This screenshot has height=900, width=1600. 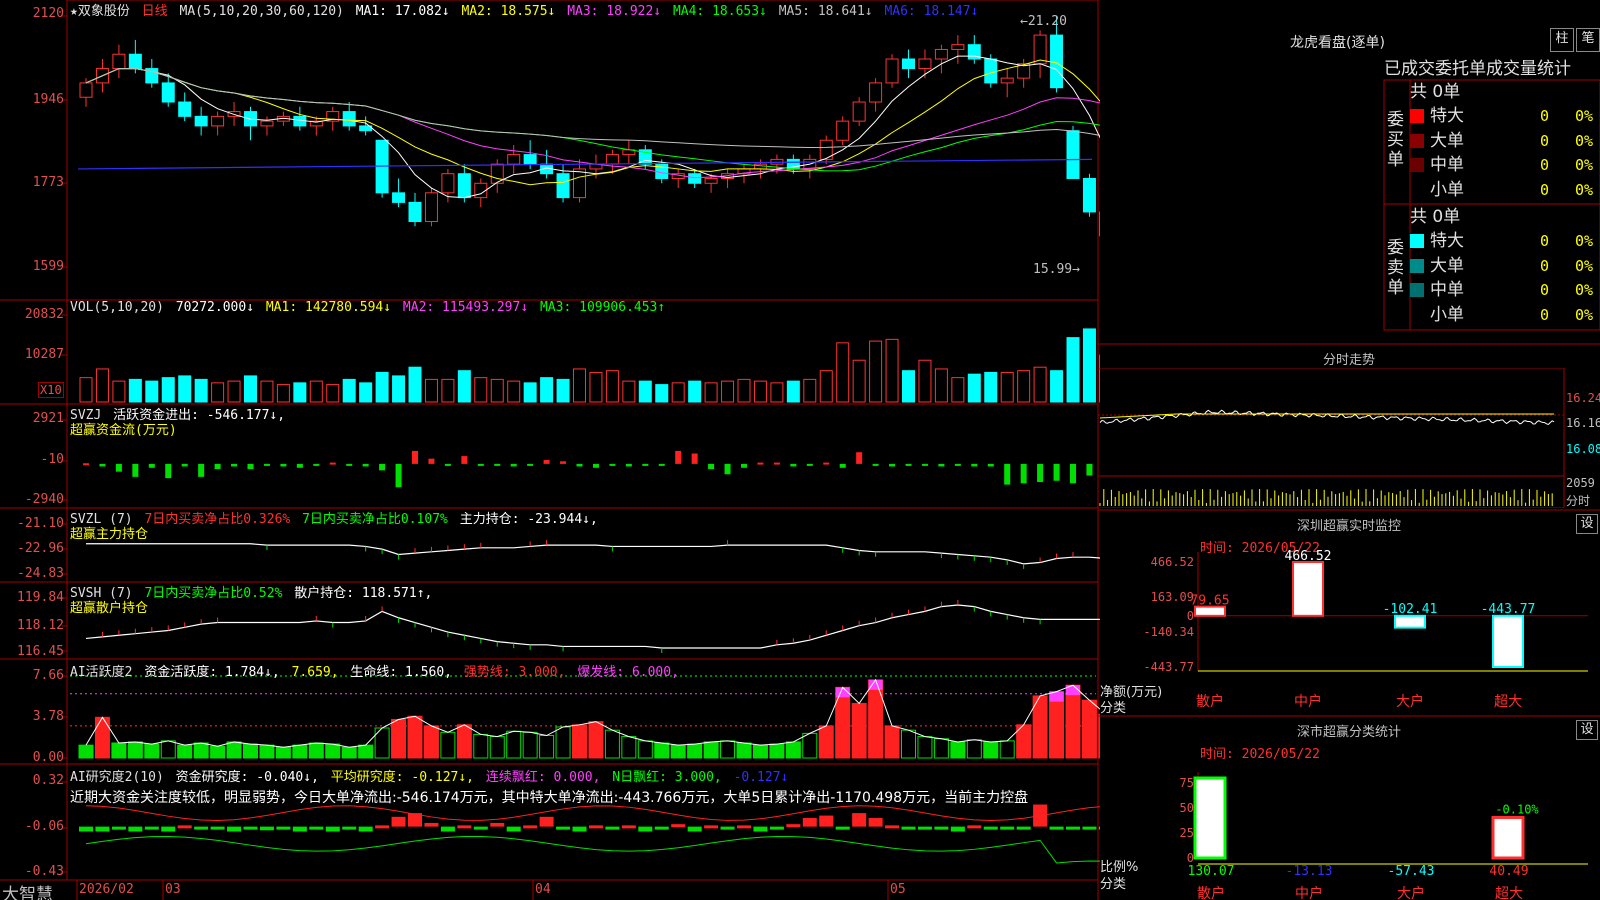 What do you see at coordinates (592, 849) in the screenshot?
I see `ai-research-avg-line` at bounding box center [592, 849].